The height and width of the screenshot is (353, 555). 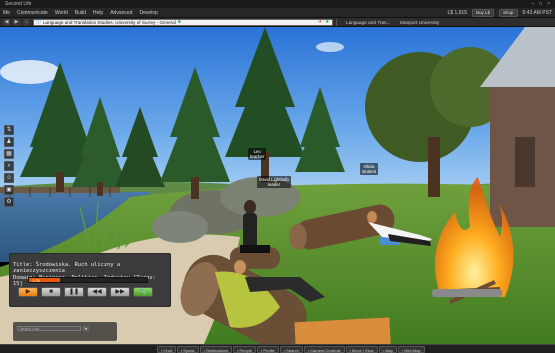 I want to click on media-progress-bar: 1:25, so click(x=88, y=280).